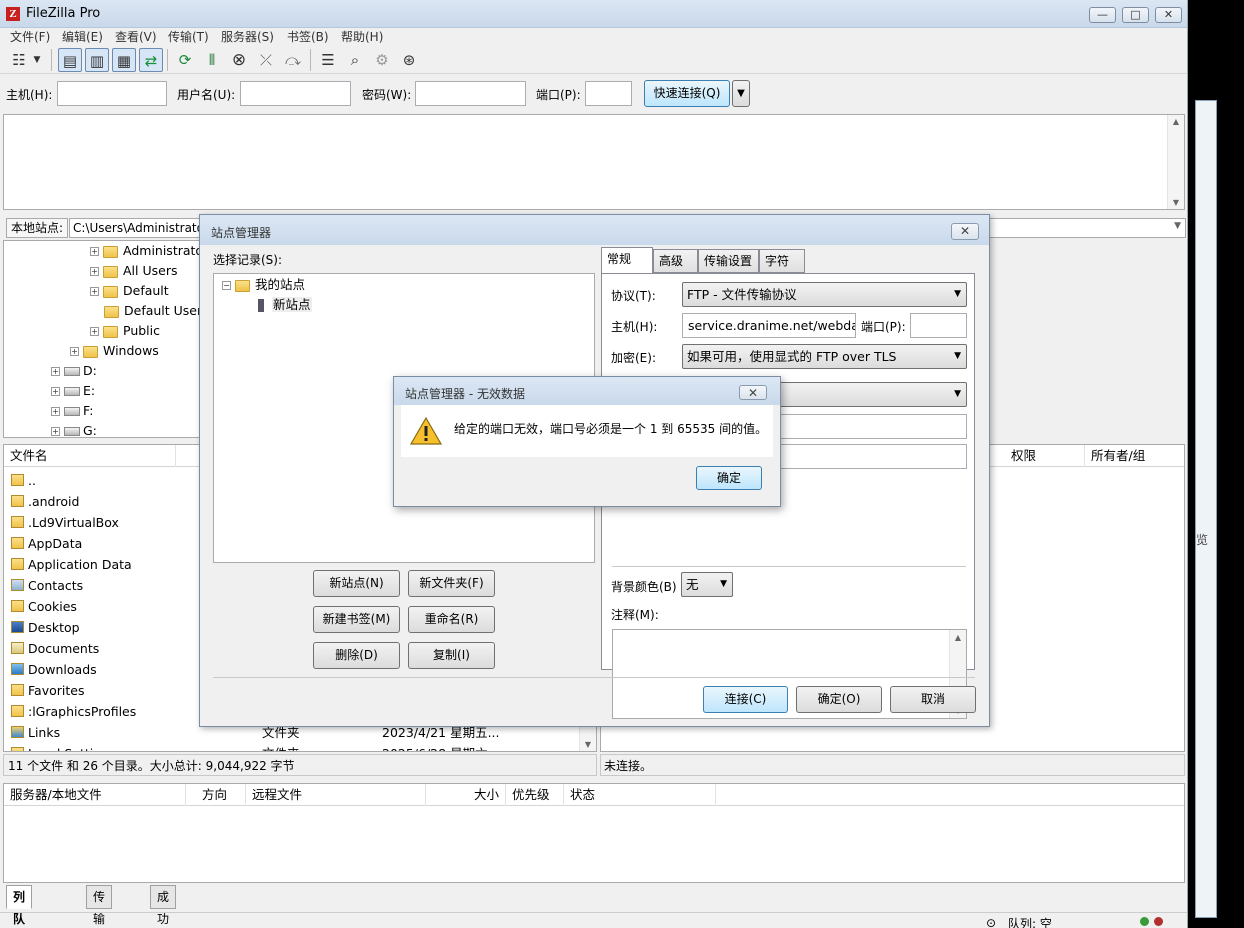  Describe the element at coordinates (185, 60) in the screenshot. I see `refresh-icon: ⟳` at that location.